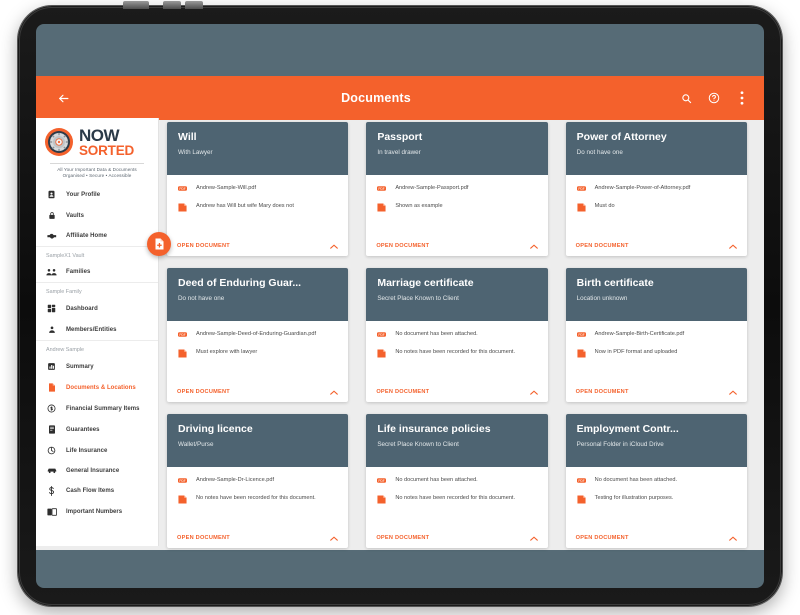  What do you see at coordinates (97, 236) in the screenshot?
I see `sidebar-item-affiliate-home: Affiliate Home` at bounding box center [97, 236].